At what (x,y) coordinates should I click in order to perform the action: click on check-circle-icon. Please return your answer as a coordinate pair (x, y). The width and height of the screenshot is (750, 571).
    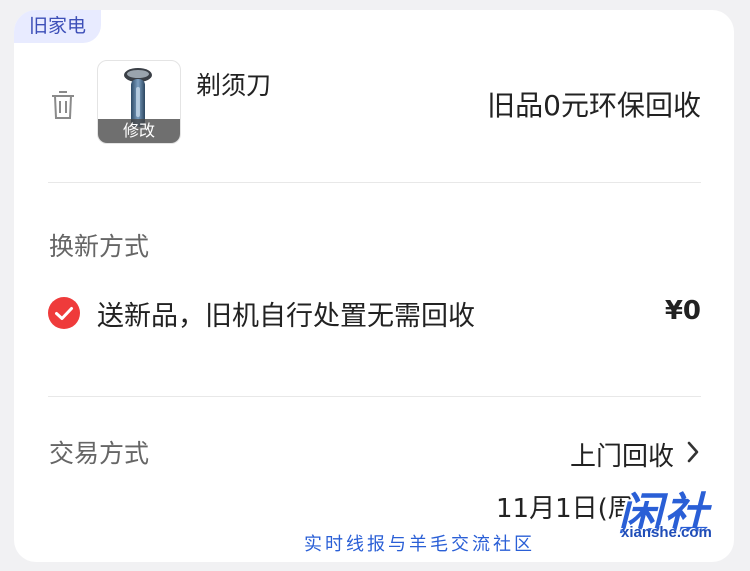
    Looking at the image, I should click on (64, 313).